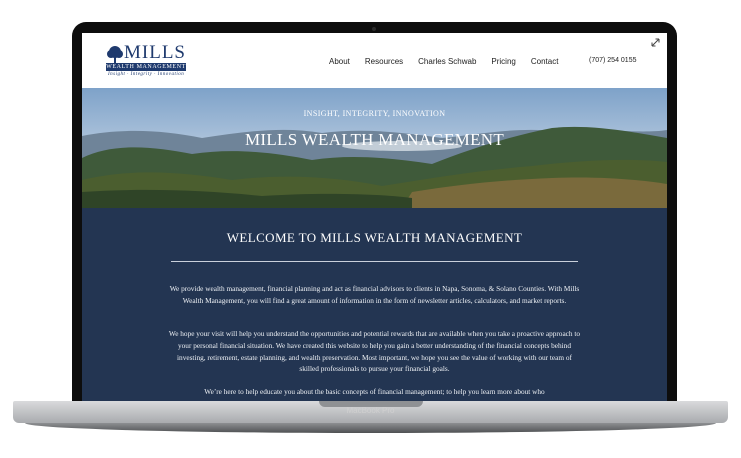 This screenshot has width=741, height=458. Describe the element at coordinates (612, 60) in the screenshot. I see `phone-number: (707) 254 0155` at that location.